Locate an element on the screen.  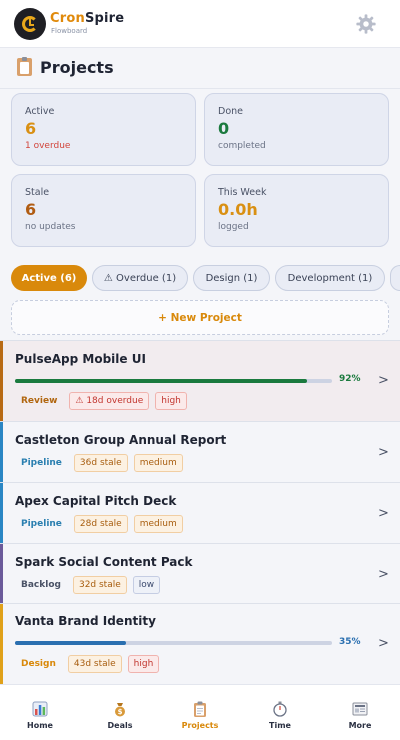
nav-time: Time is located at coordinates (280, 712).